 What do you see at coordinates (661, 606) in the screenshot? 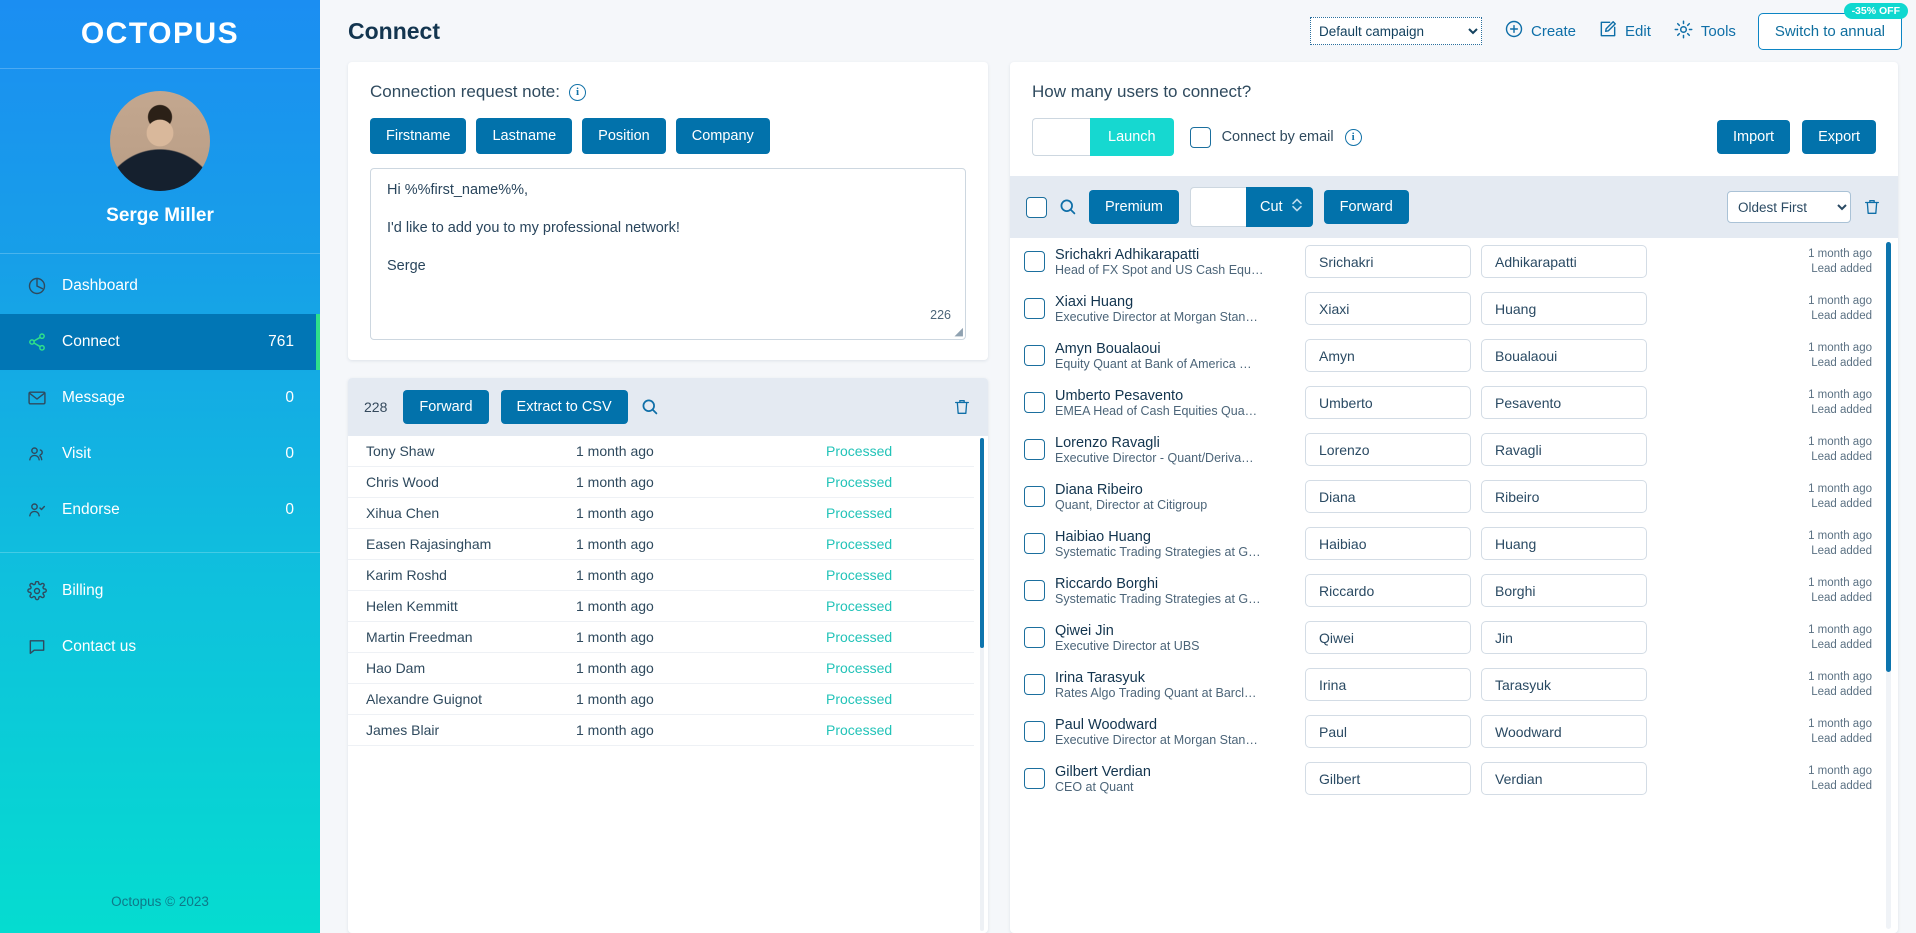
I see `processed-row: Helen Kemmitt 1 month ago Processed` at bounding box center [661, 606].